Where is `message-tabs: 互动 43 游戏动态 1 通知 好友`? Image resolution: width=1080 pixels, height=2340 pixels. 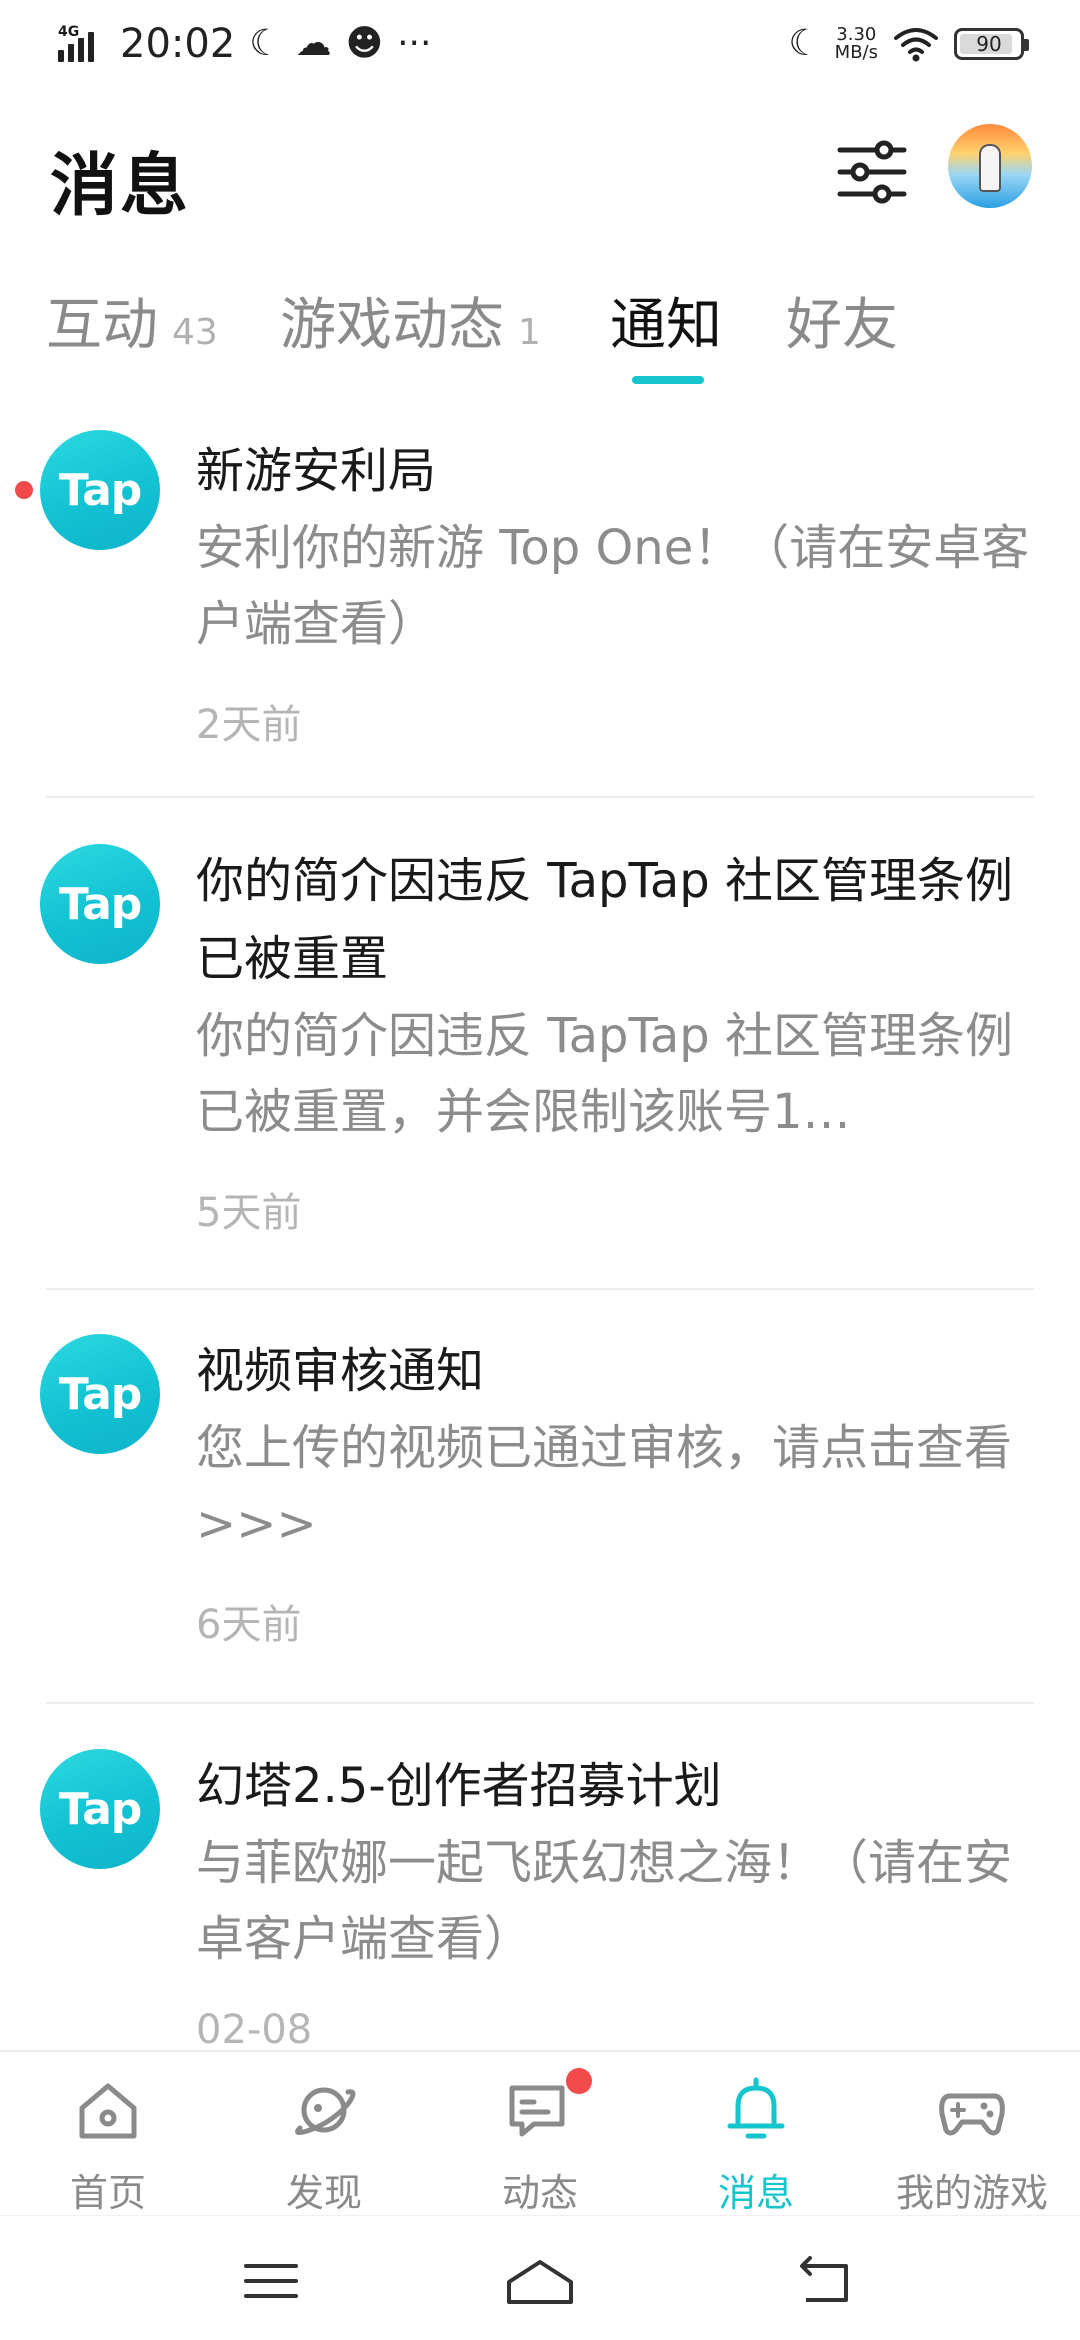
message-tabs: 互动 43 游戏动态 1 通知 好友 is located at coordinates (540, 335).